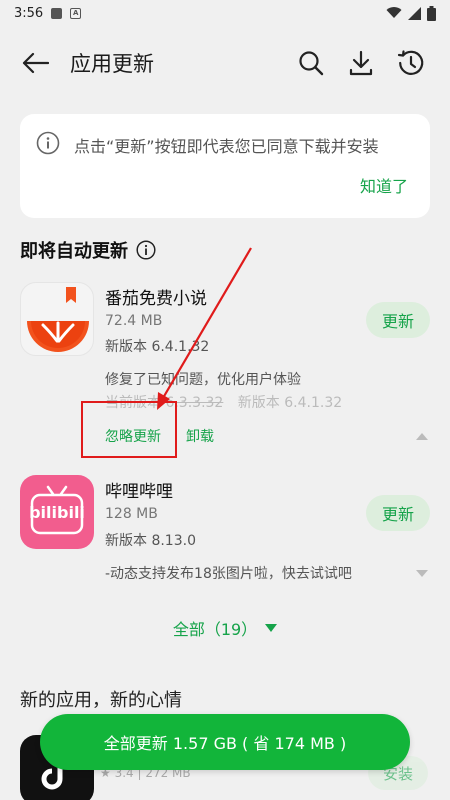  Describe the element at coordinates (215, 629) in the screenshot. I see `show-all-label: 全部（19）` at that location.